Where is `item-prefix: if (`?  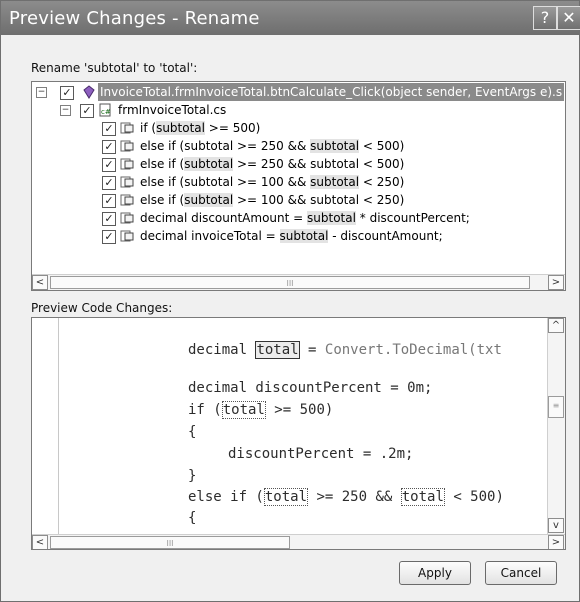
item-prefix: if ( is located at coordinates (148, 128).